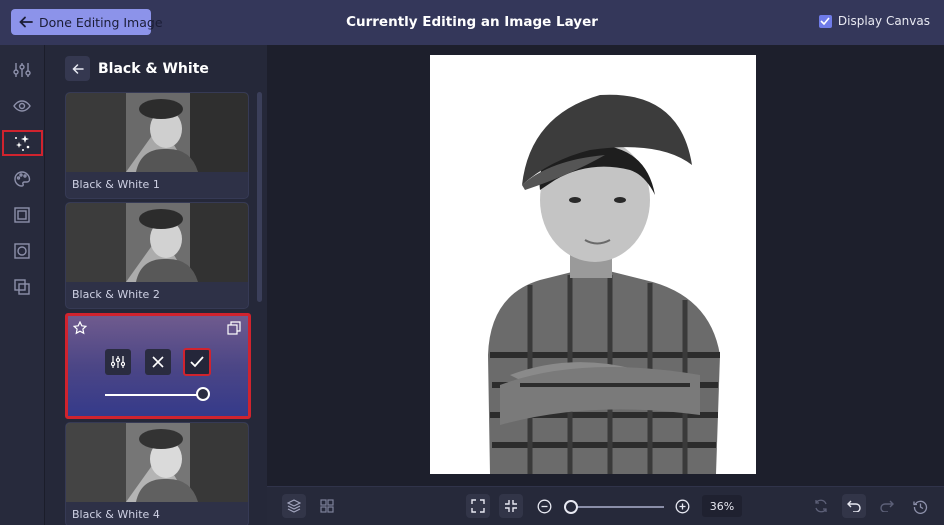  What do you see at coordinates (722, 506) in the screenshot?
I see `zoom-level: 36%` at bounding box center [722, 506].